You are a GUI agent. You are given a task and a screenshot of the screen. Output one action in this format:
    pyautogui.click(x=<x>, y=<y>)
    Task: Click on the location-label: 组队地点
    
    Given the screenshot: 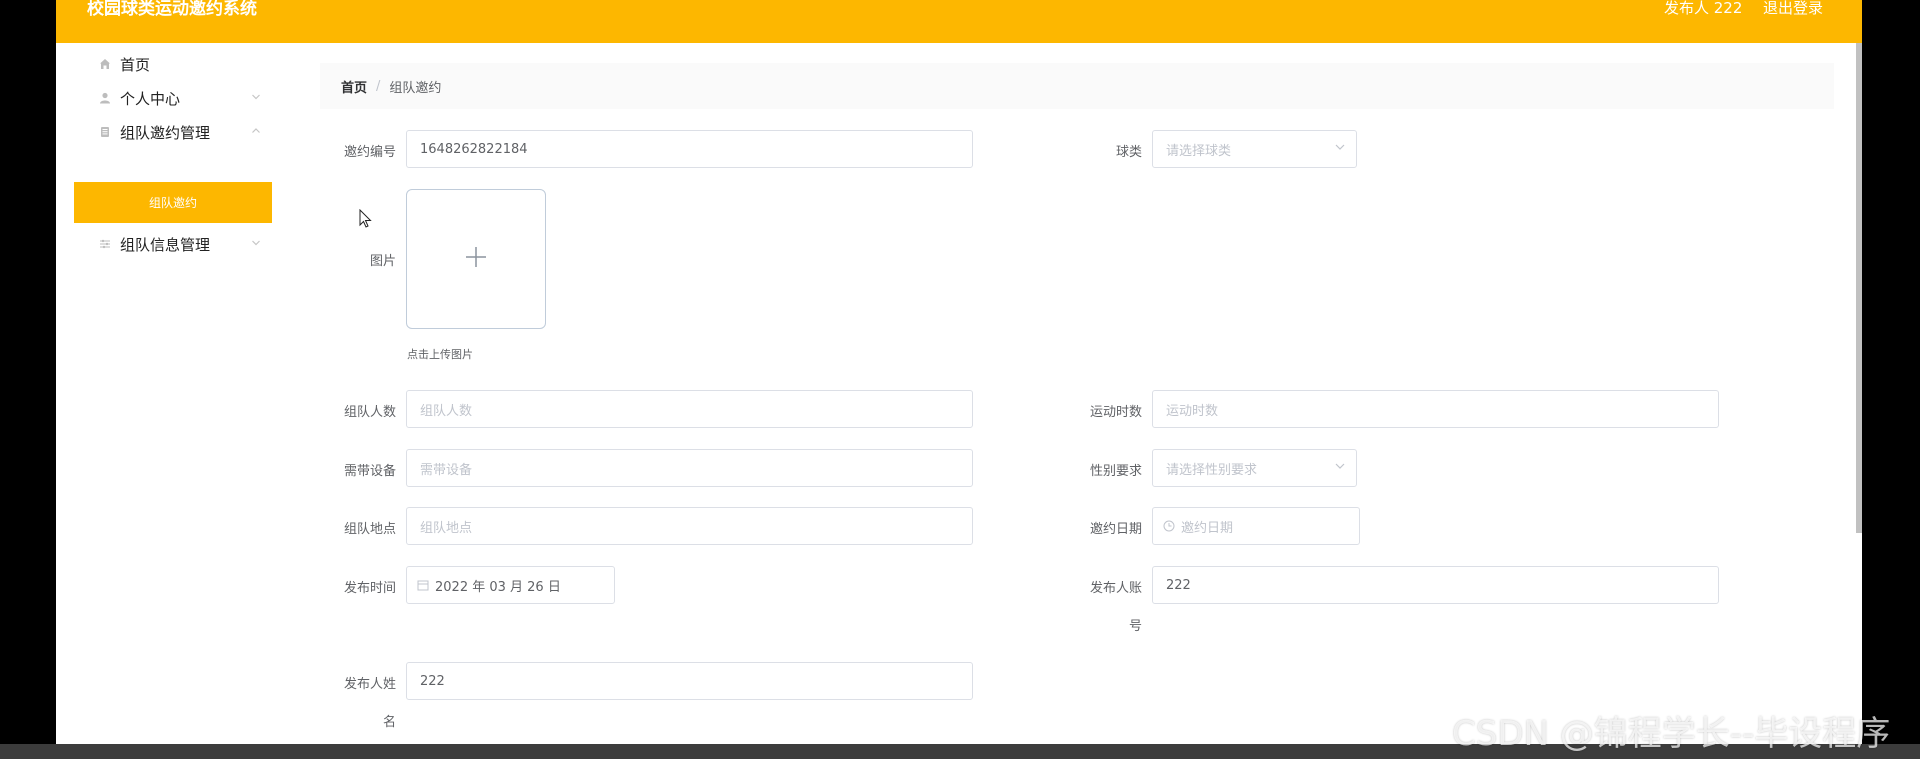 What is the action you would take?
    pyautogui.click(x=369, y=529)
    